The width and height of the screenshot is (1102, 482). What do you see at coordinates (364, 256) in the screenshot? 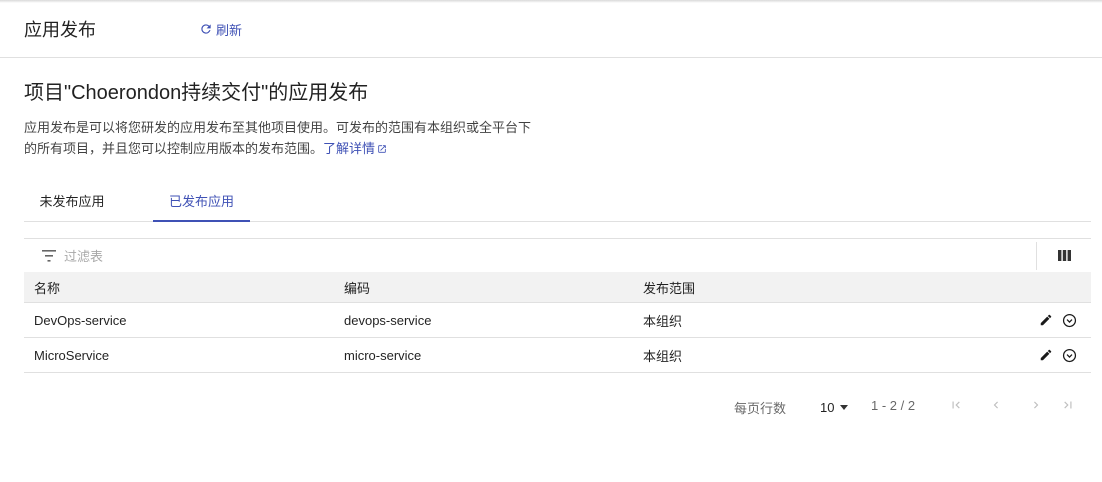
I see `filter-input` at bounding box center [364, 256].